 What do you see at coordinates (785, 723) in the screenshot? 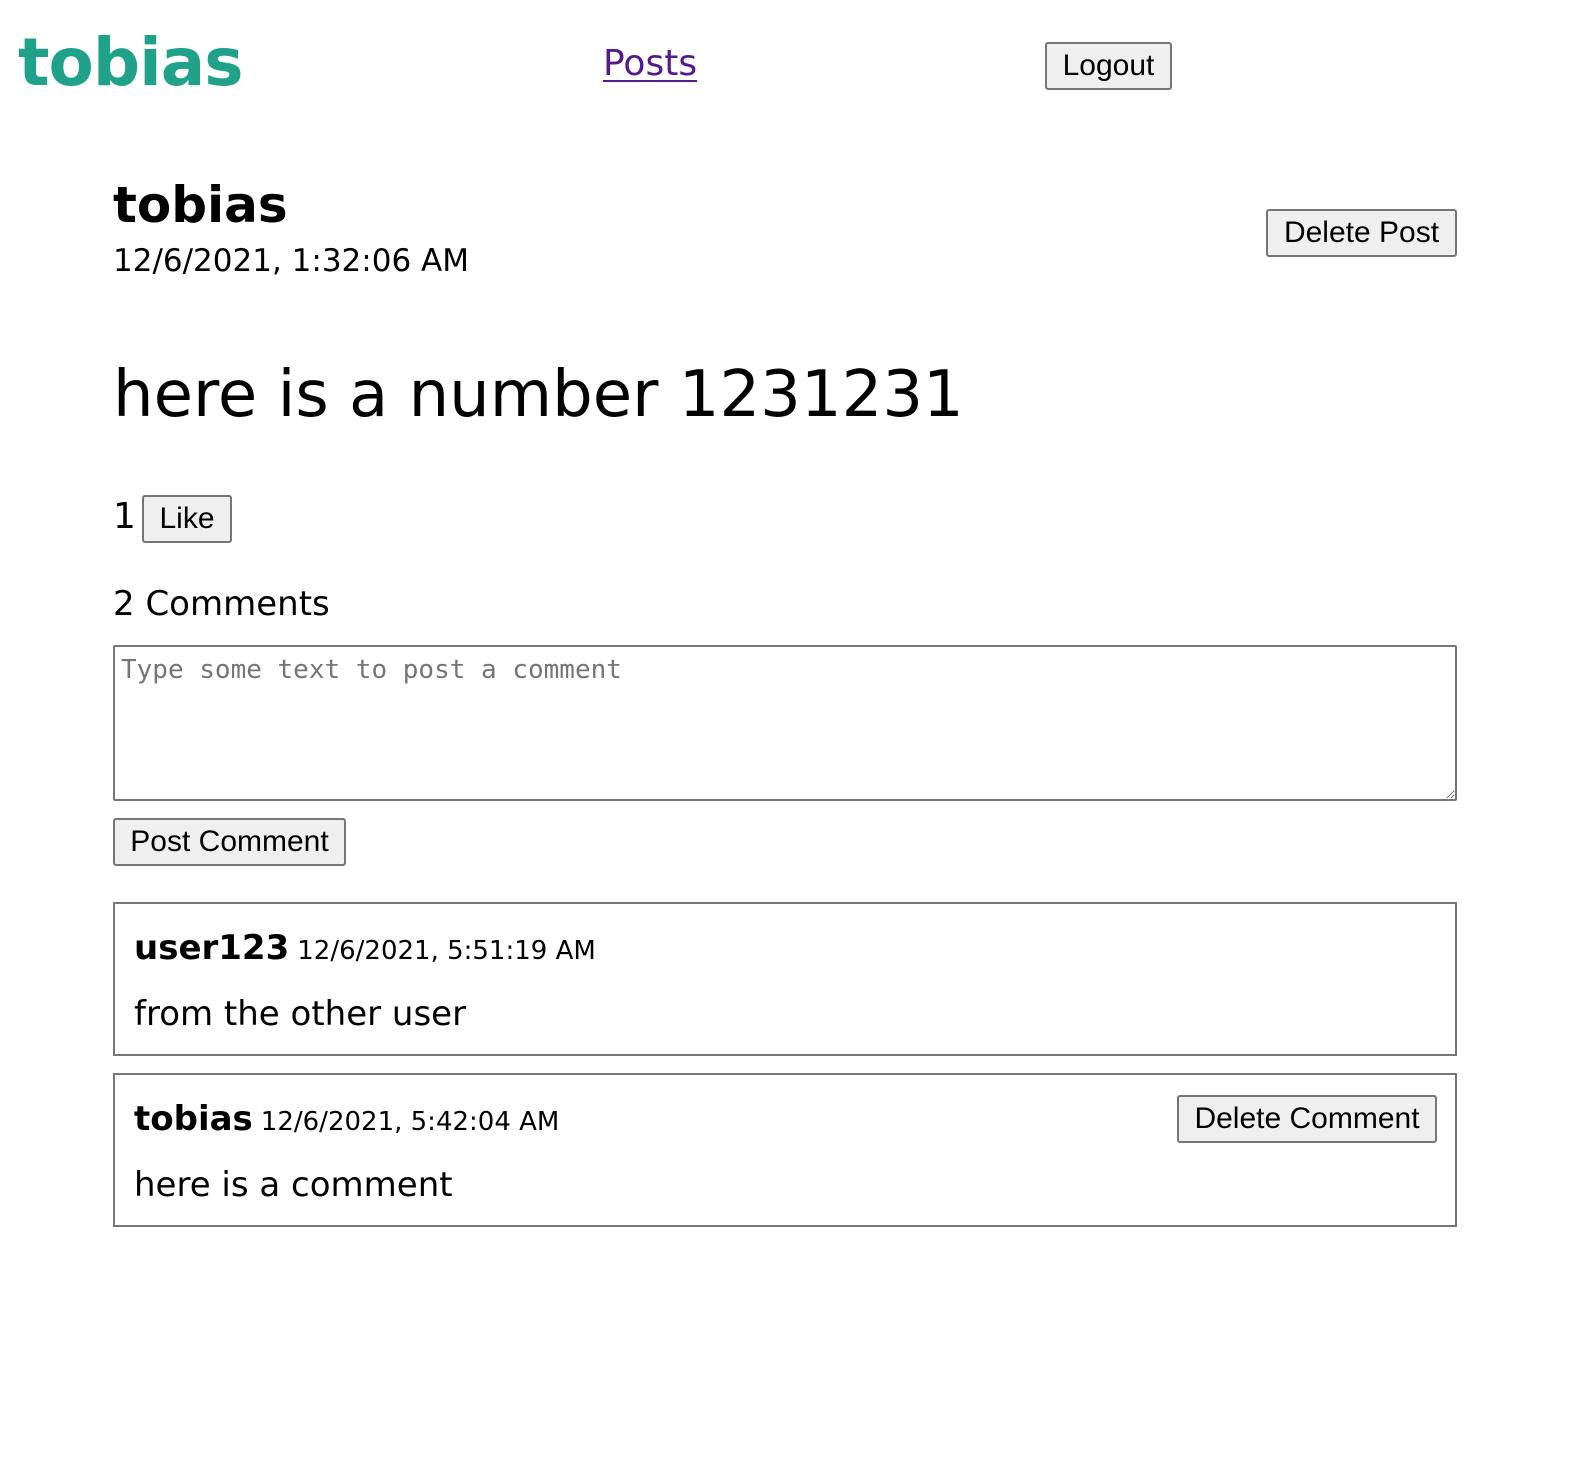
I see `comment-input` at bounding box center [785, 723].